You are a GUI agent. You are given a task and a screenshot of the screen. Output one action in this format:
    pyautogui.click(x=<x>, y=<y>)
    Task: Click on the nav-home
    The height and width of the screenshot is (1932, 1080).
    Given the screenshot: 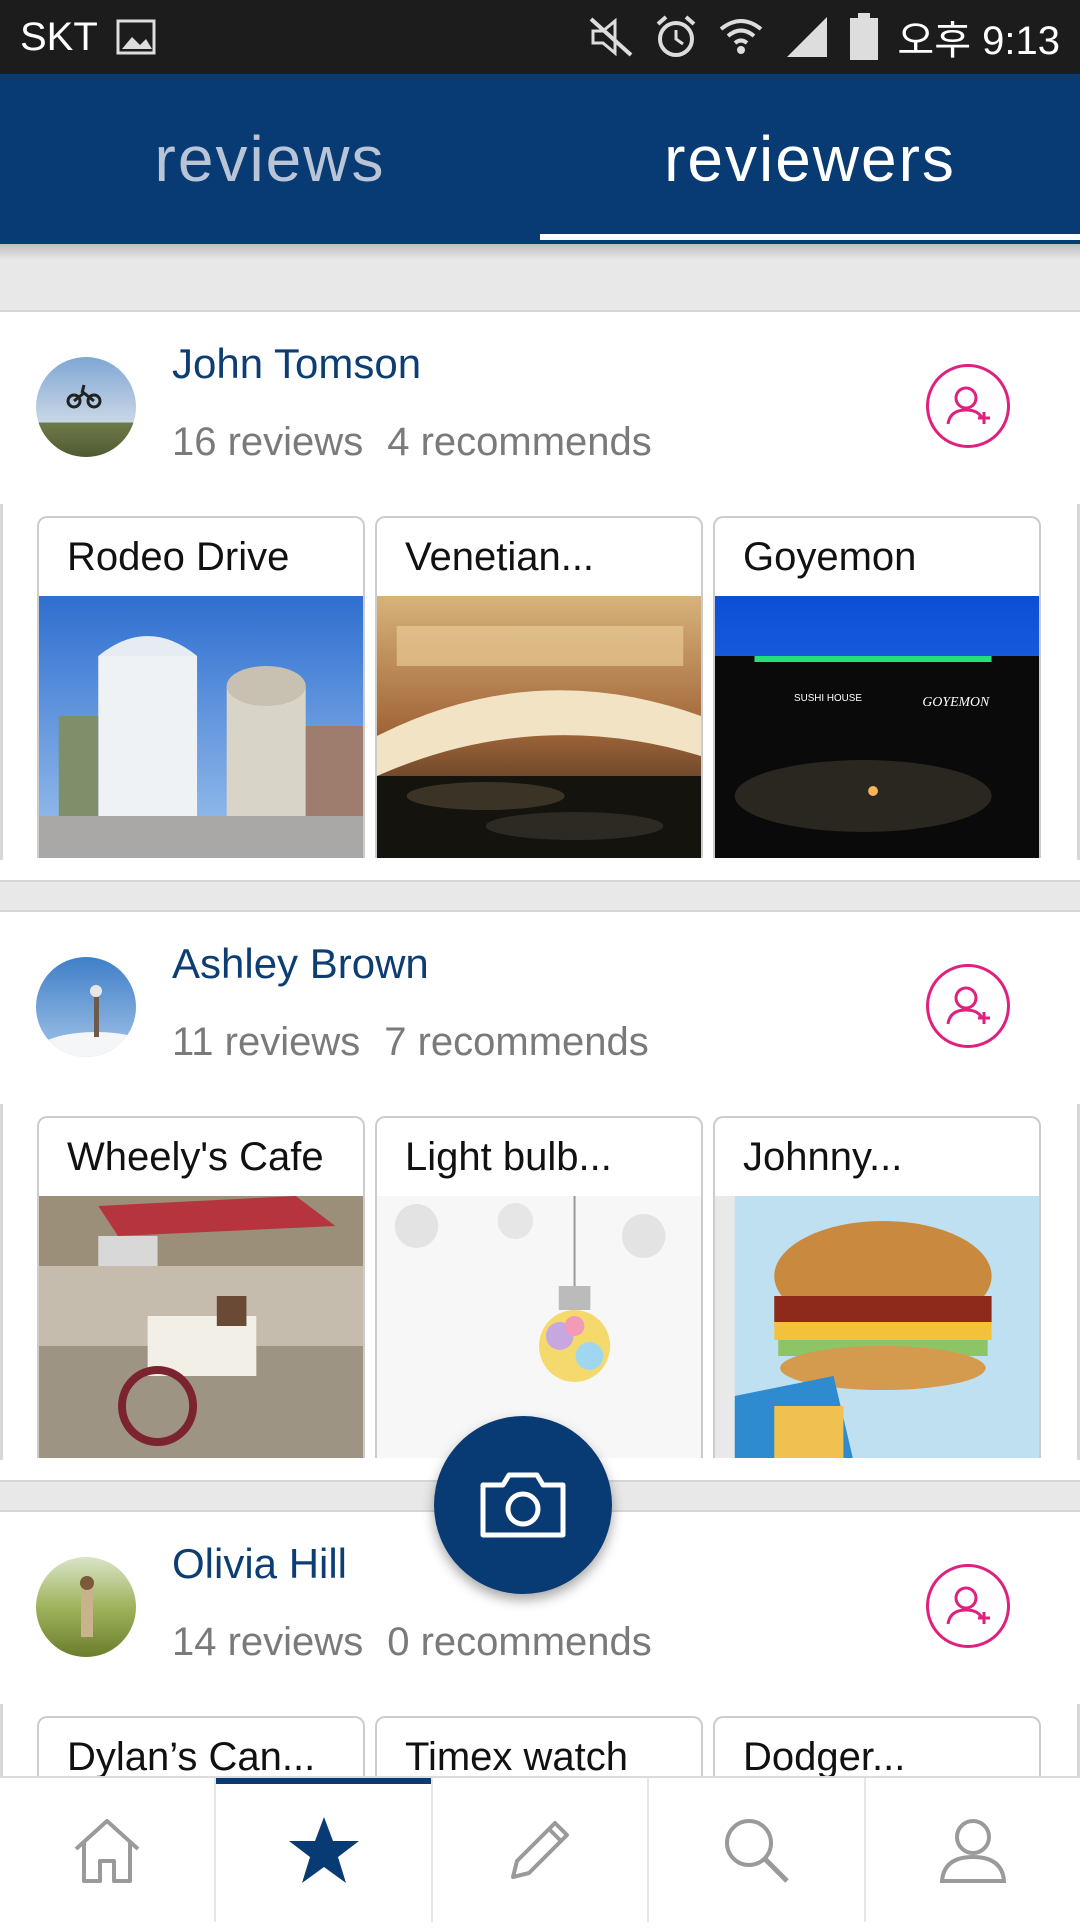 What is the action you would take?
    pyautogui.click(x=108, y=1850)
    